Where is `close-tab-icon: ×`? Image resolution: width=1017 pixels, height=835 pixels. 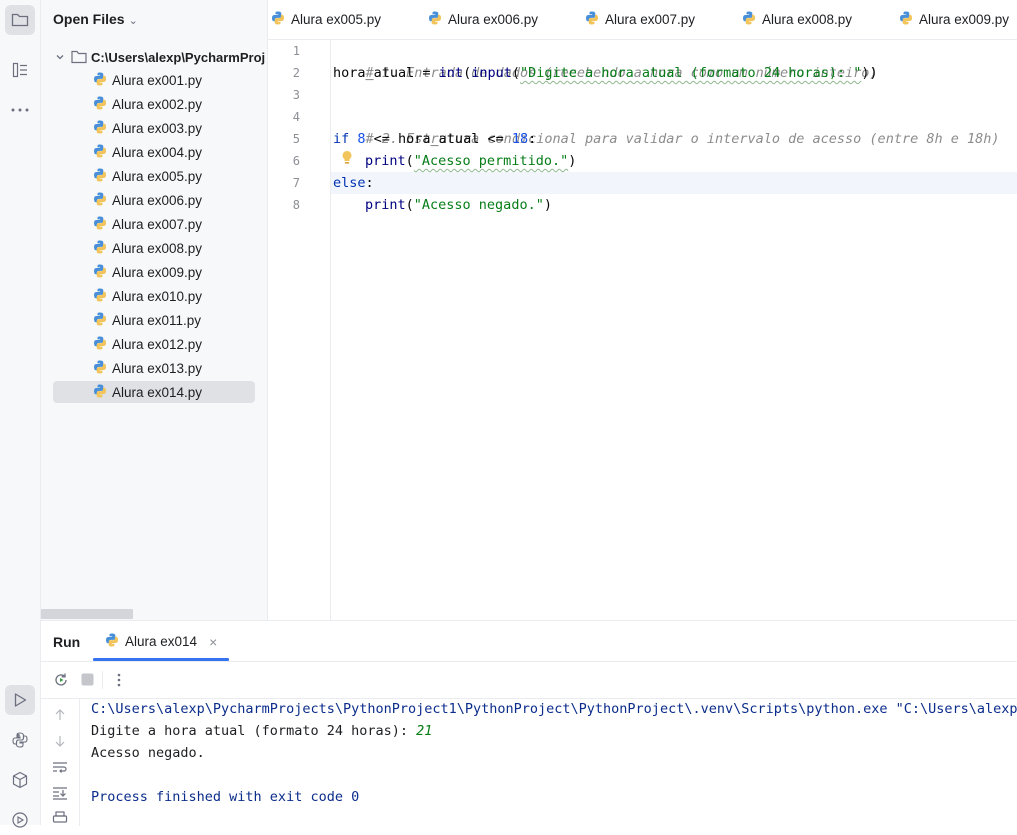 close-tab-icon: × is located at coordinates (213, 642).